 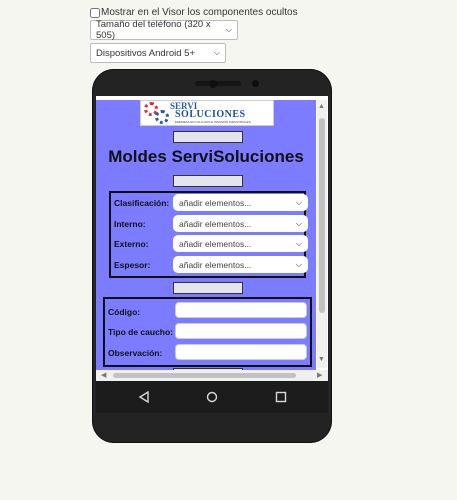 I want to click on show-hidden-checkbox, so click(x=95, y=12).